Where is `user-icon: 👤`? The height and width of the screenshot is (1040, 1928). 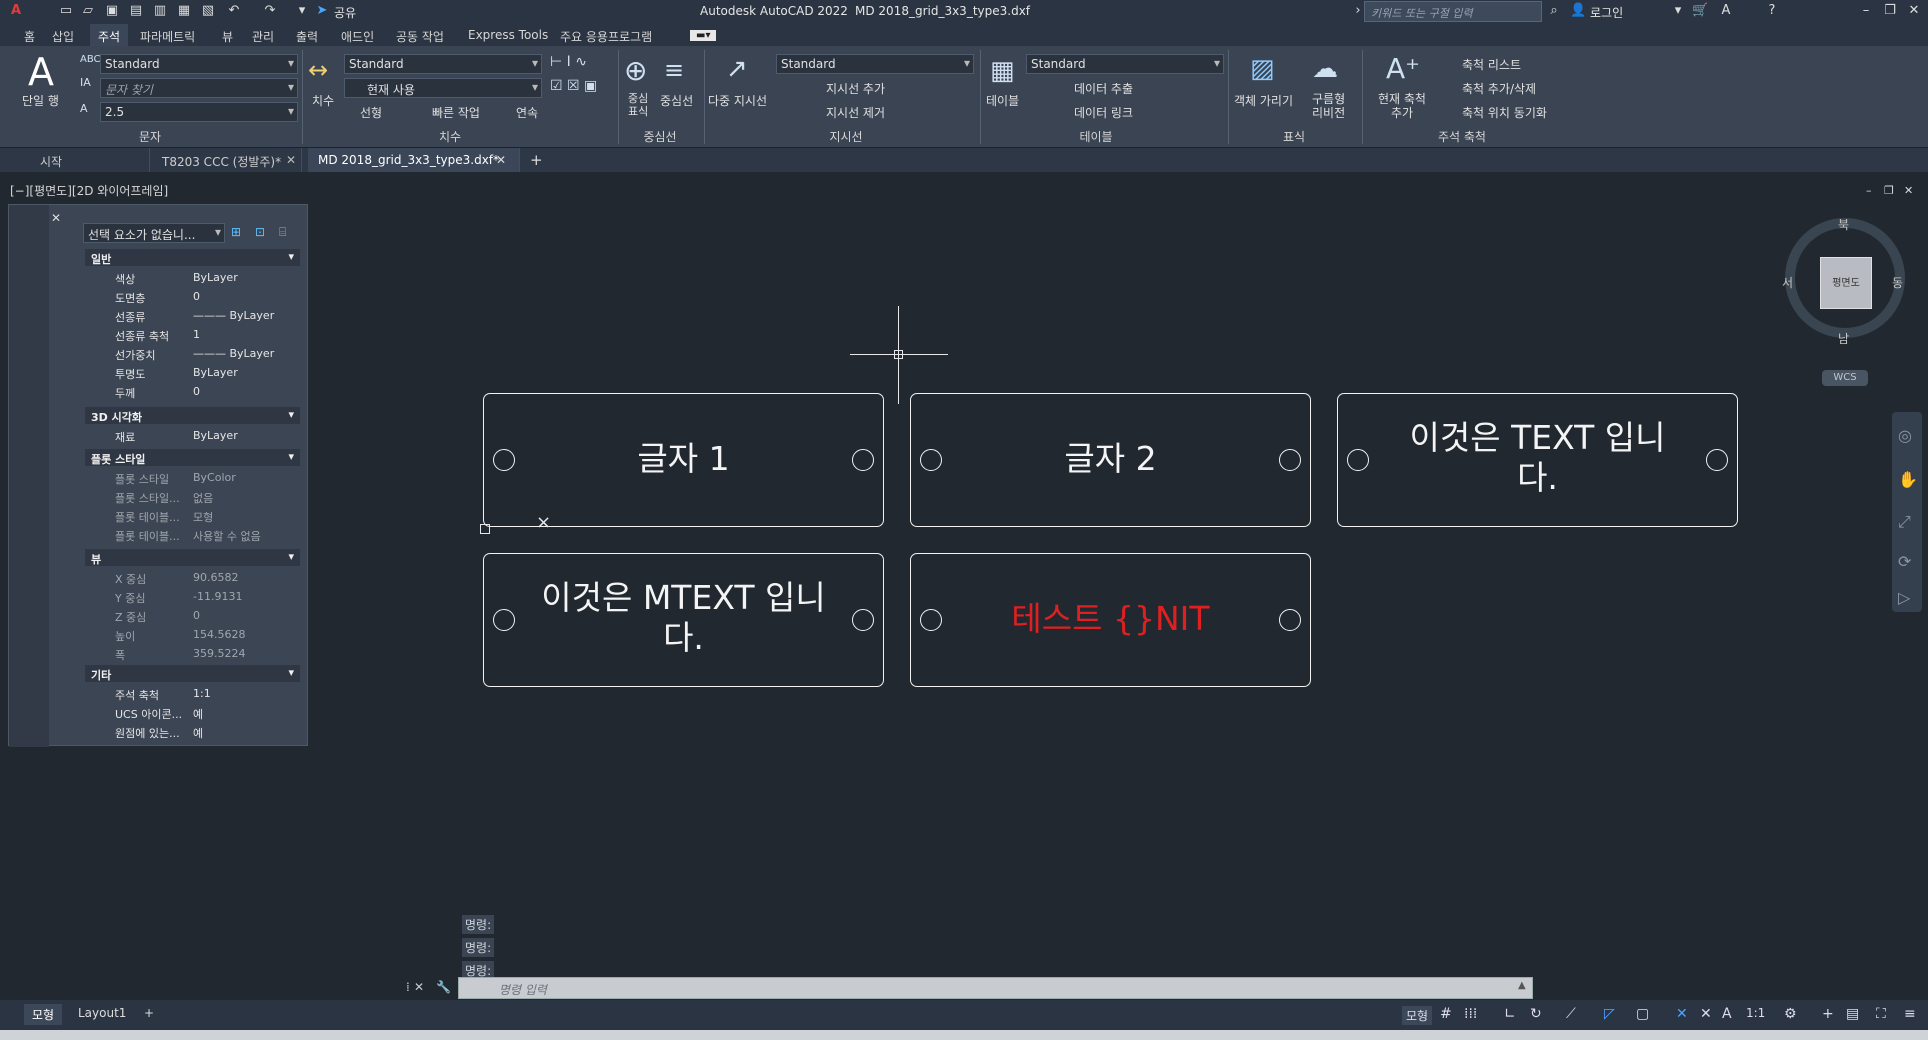
user-icon: 👤 is located at coordinates (1578, 11).